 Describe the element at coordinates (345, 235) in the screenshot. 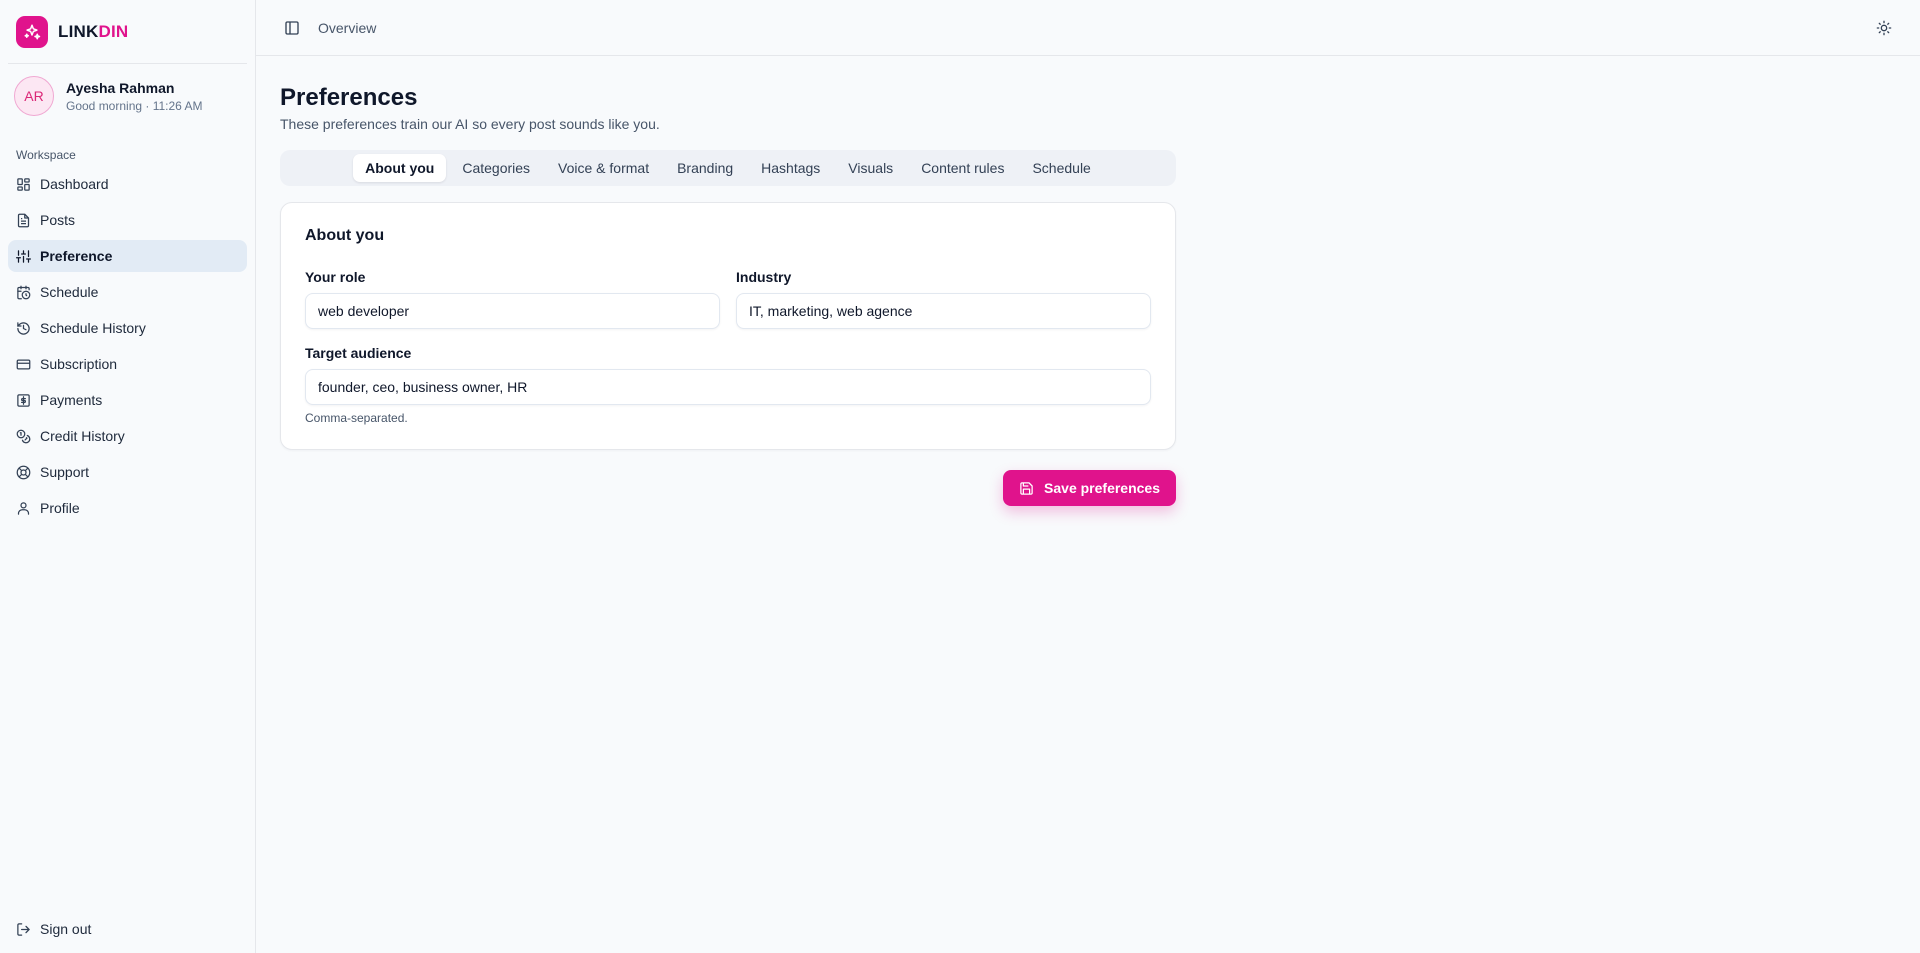

I see `card-title: About you` at that location.